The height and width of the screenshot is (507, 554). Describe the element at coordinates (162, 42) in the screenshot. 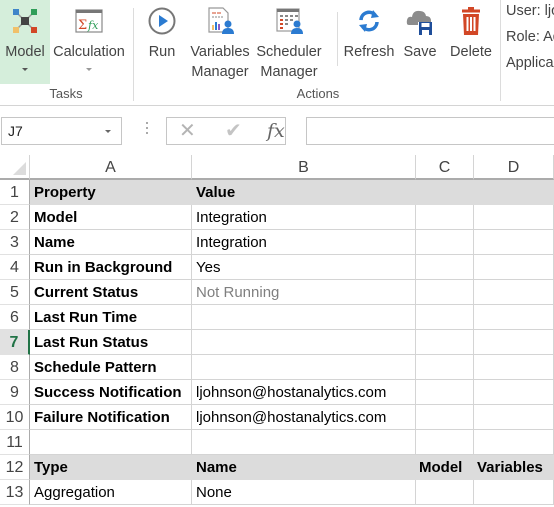

I see `run-button: Run` at that location.